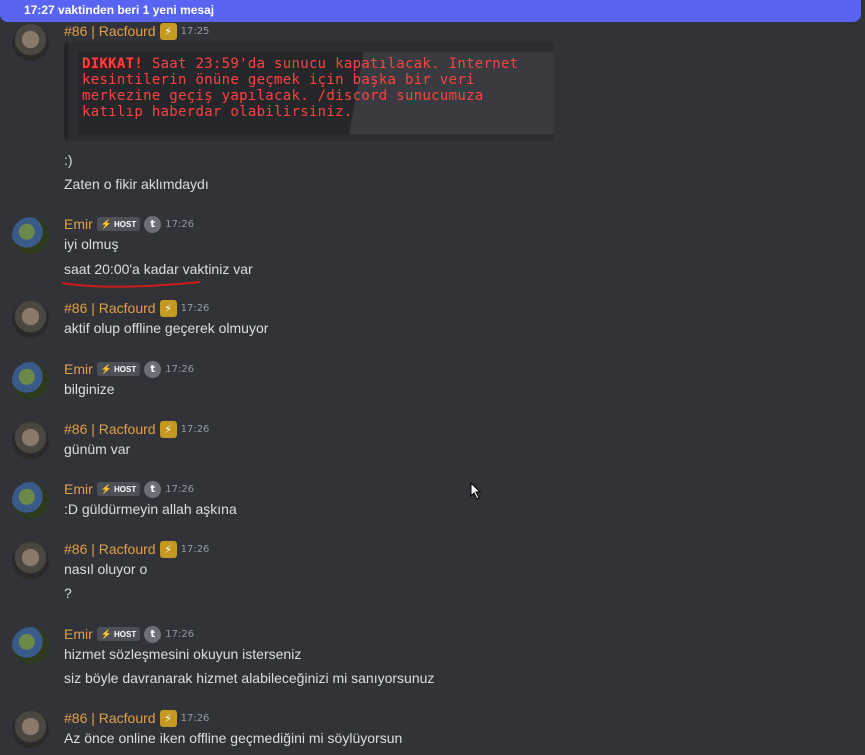  What do you see at coordinates (166, 328) in the screenshot?
I see `message-text: aktif olup offline geçerek olmuyor` at bounding box center [166, 328].